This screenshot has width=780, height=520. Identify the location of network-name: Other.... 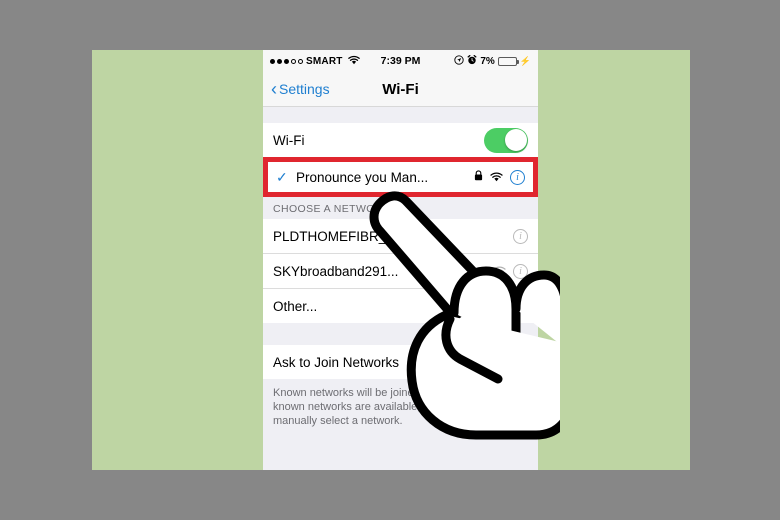
(295, 306).